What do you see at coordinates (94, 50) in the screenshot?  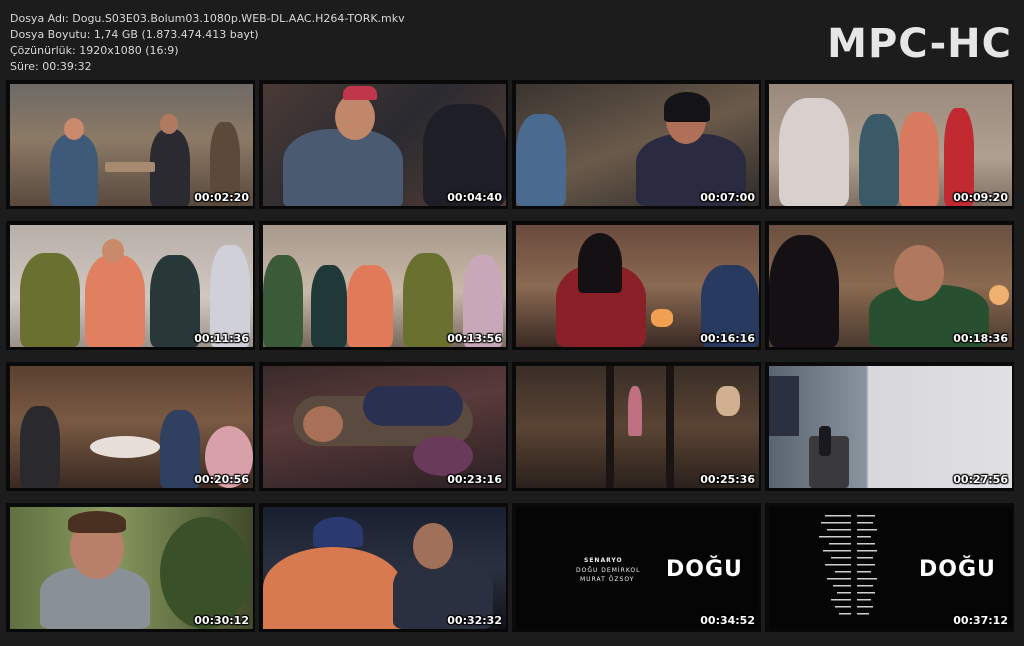 I see `file-resolution: Çözünürlük: 1920x1080 (16:9)` at bounding box center [94, 50].